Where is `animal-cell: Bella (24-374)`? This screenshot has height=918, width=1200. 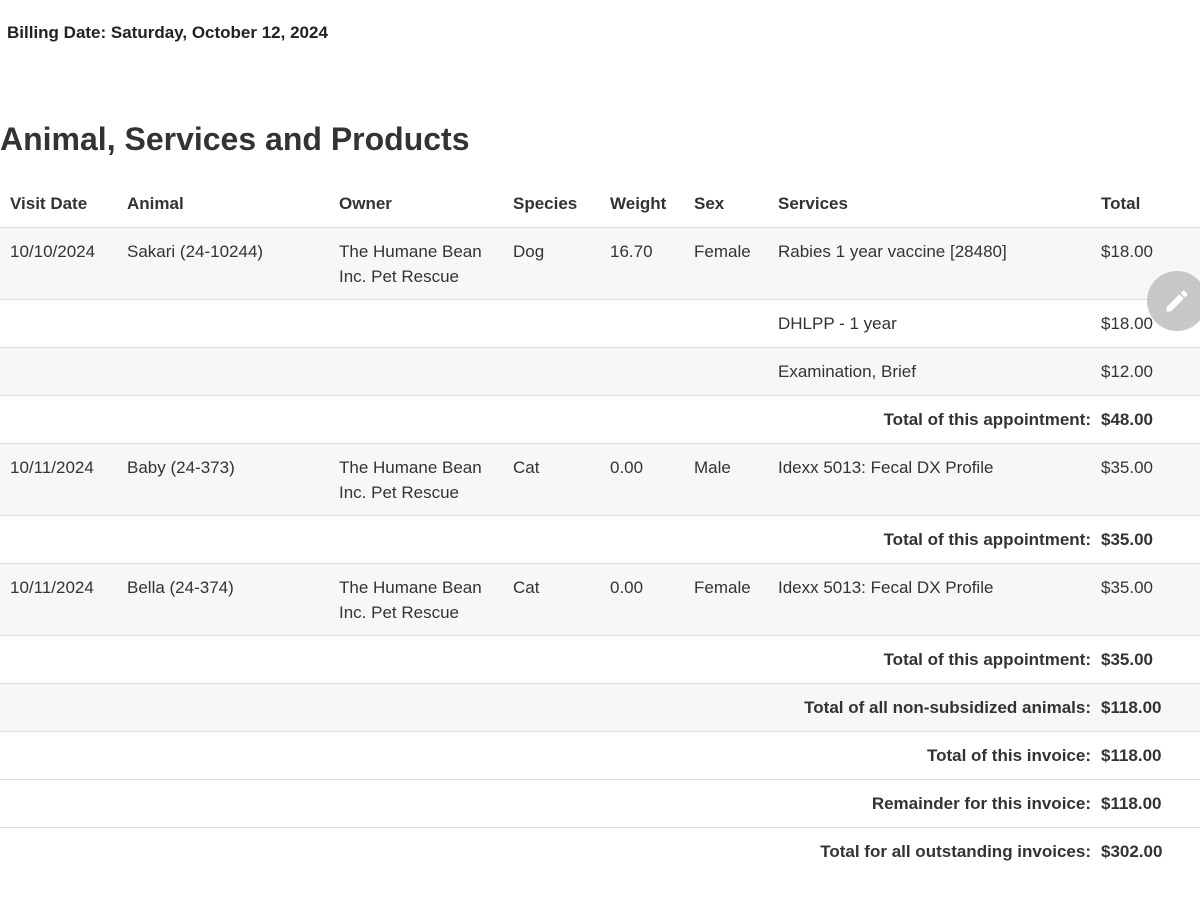 animal-cell: Bella (24-374) is located at coordinates (223, 599).